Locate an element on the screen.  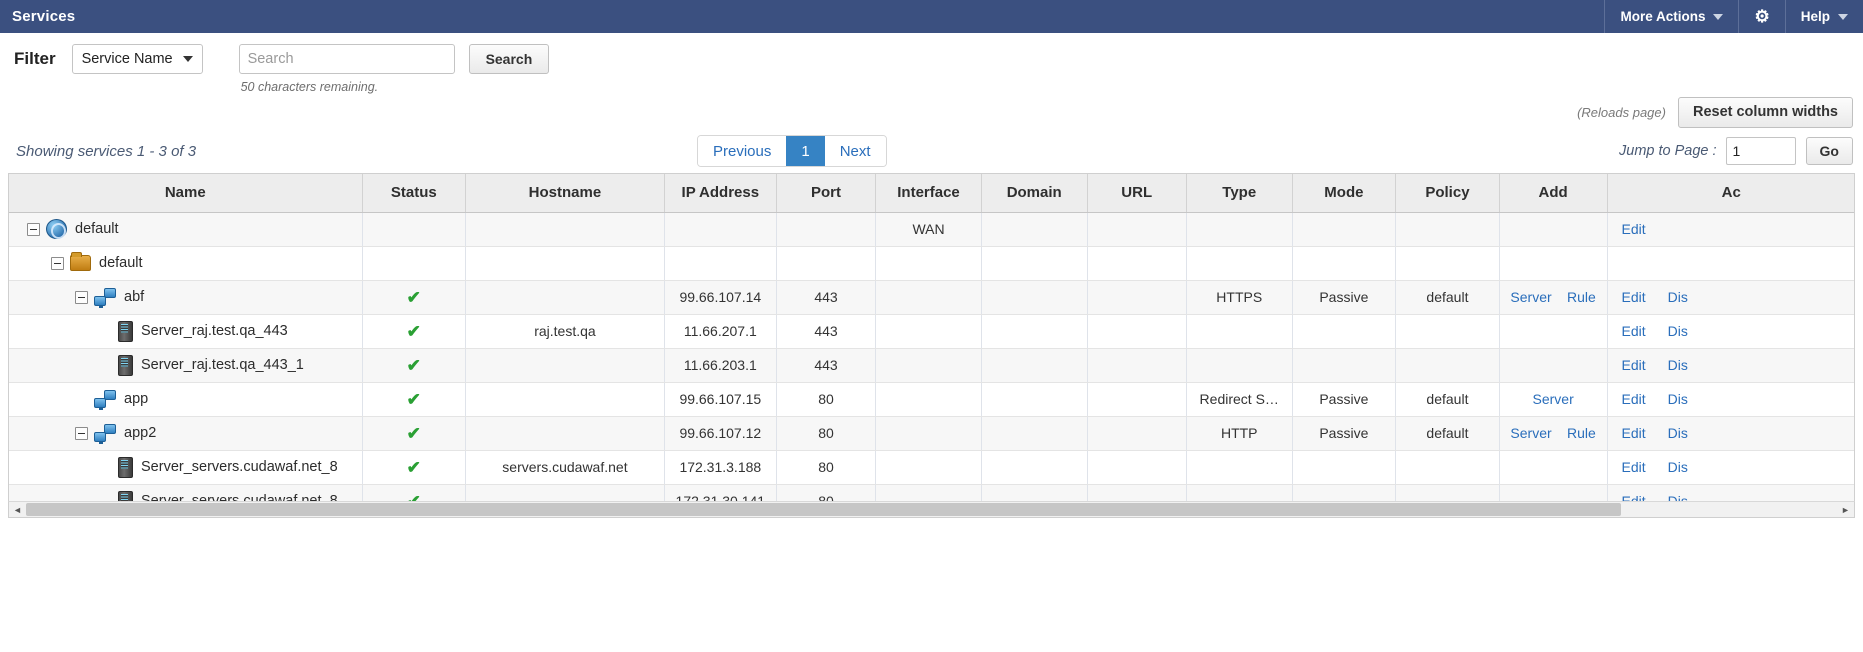
cell-status: ✔ is located at coordinates (414, 297).